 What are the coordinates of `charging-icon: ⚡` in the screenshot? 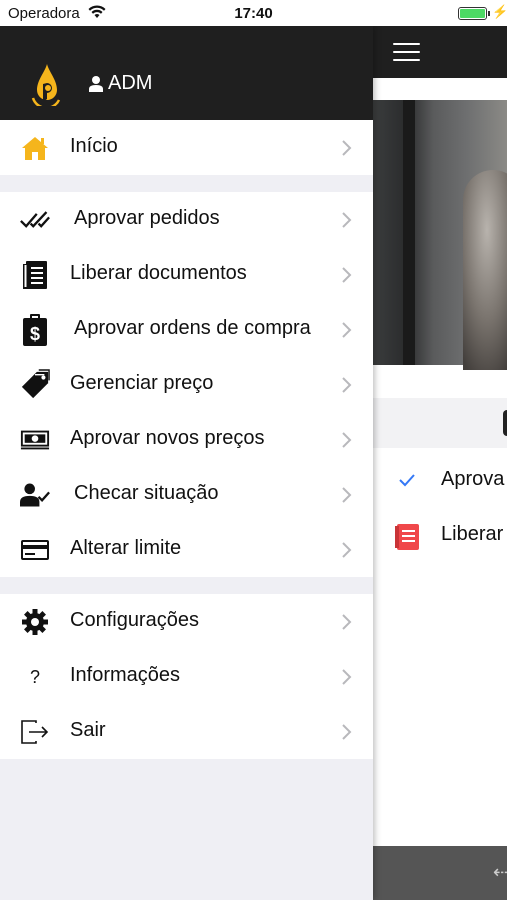 It's located at (499, 11).